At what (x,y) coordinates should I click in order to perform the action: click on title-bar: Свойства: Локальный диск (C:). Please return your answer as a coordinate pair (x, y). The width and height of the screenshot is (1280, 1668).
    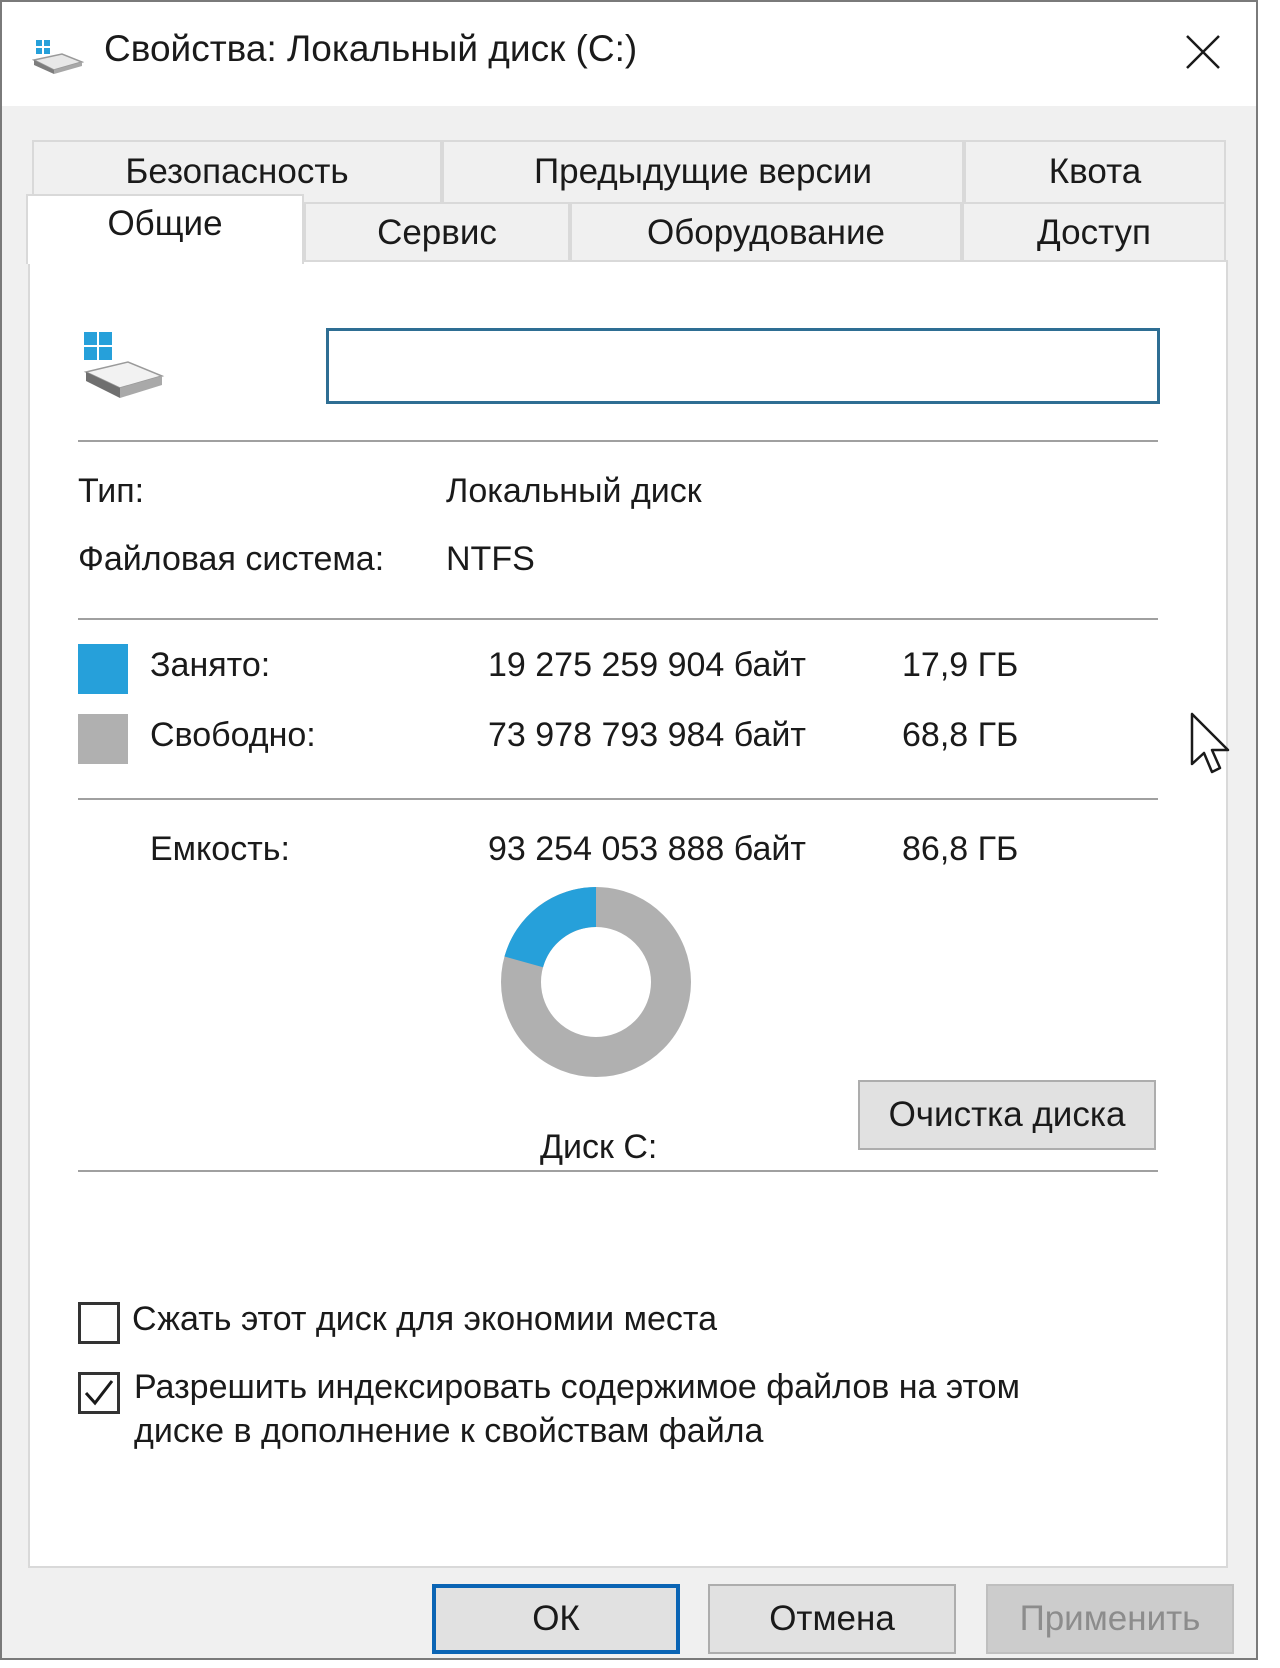
    Looking at the image, I should click on (629, 54).